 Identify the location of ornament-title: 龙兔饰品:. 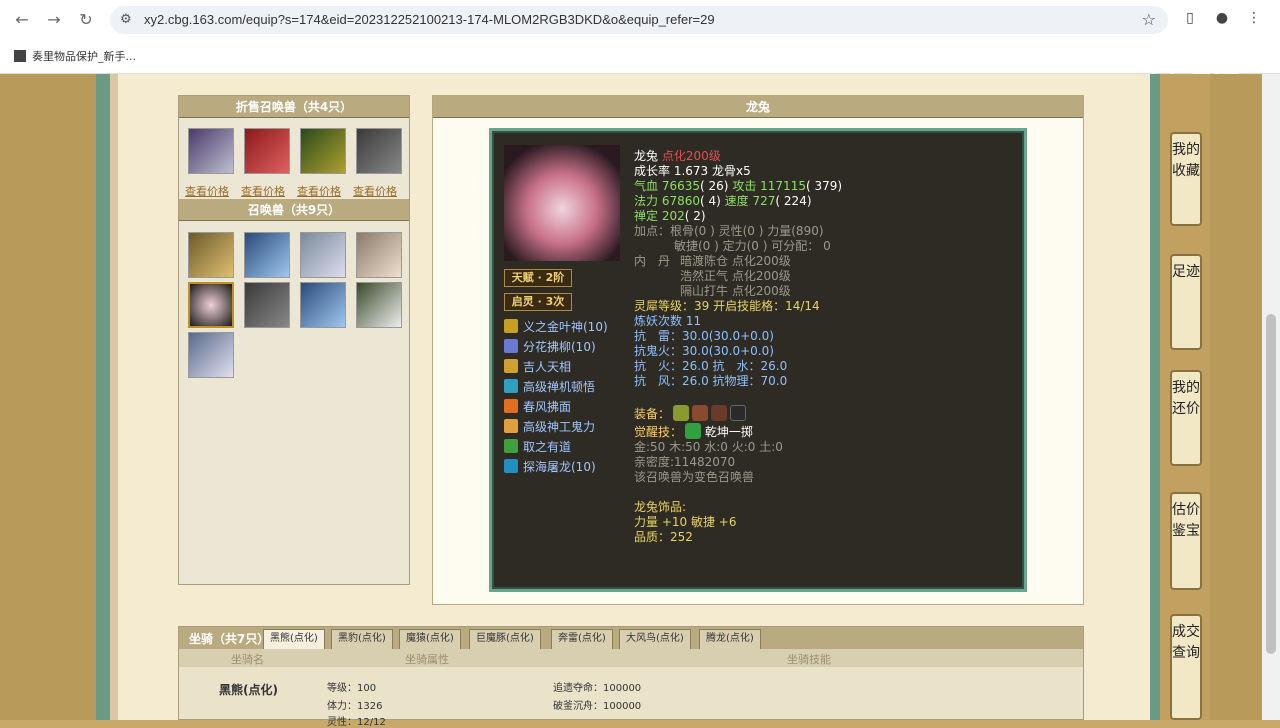
(660, 507).